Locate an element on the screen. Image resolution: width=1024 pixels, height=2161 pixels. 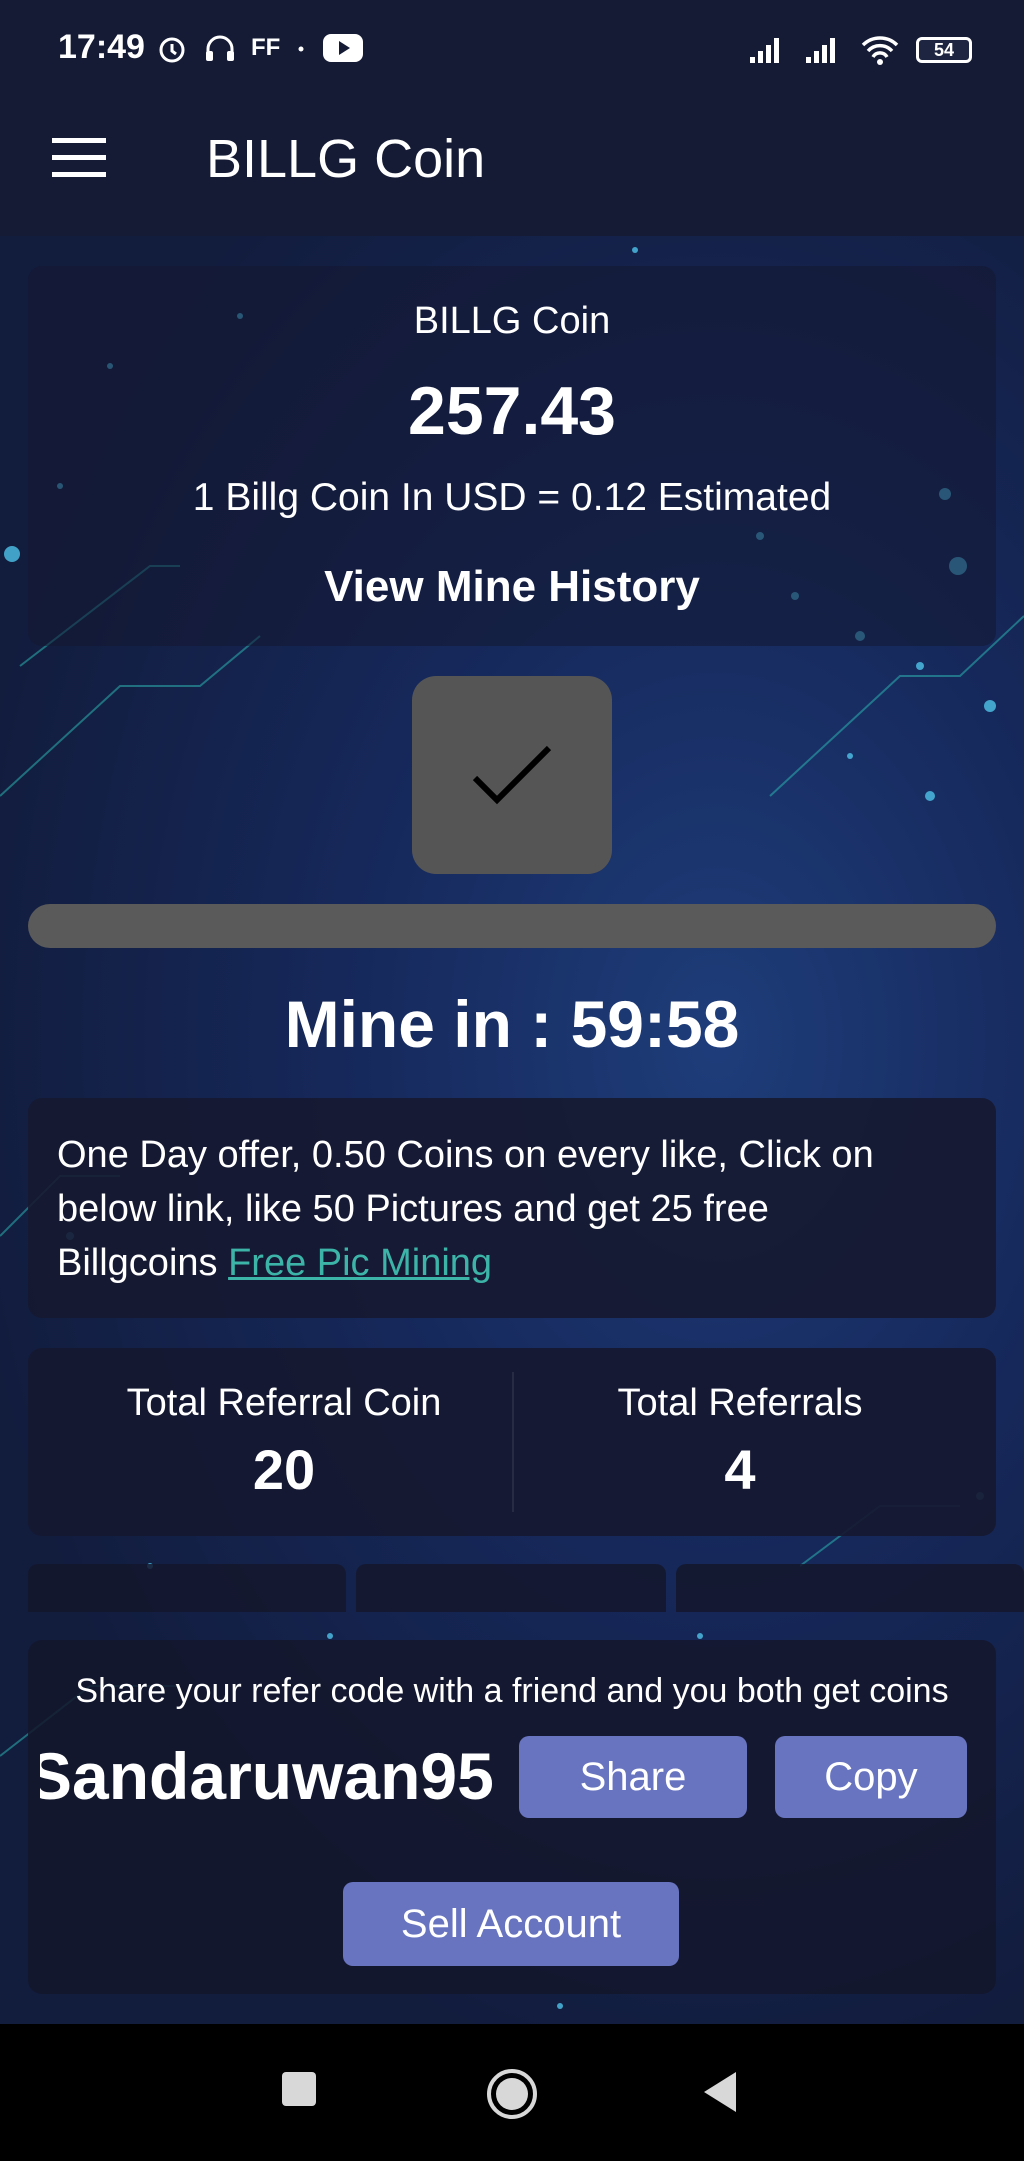
alarm-icon is located at coordinates (172, 50).